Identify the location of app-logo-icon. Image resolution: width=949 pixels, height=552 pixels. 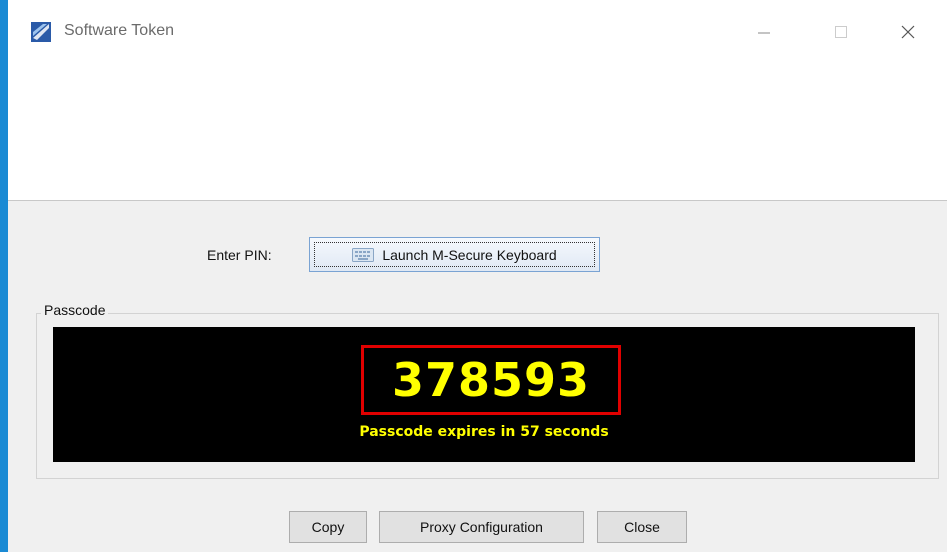
(41, 32).